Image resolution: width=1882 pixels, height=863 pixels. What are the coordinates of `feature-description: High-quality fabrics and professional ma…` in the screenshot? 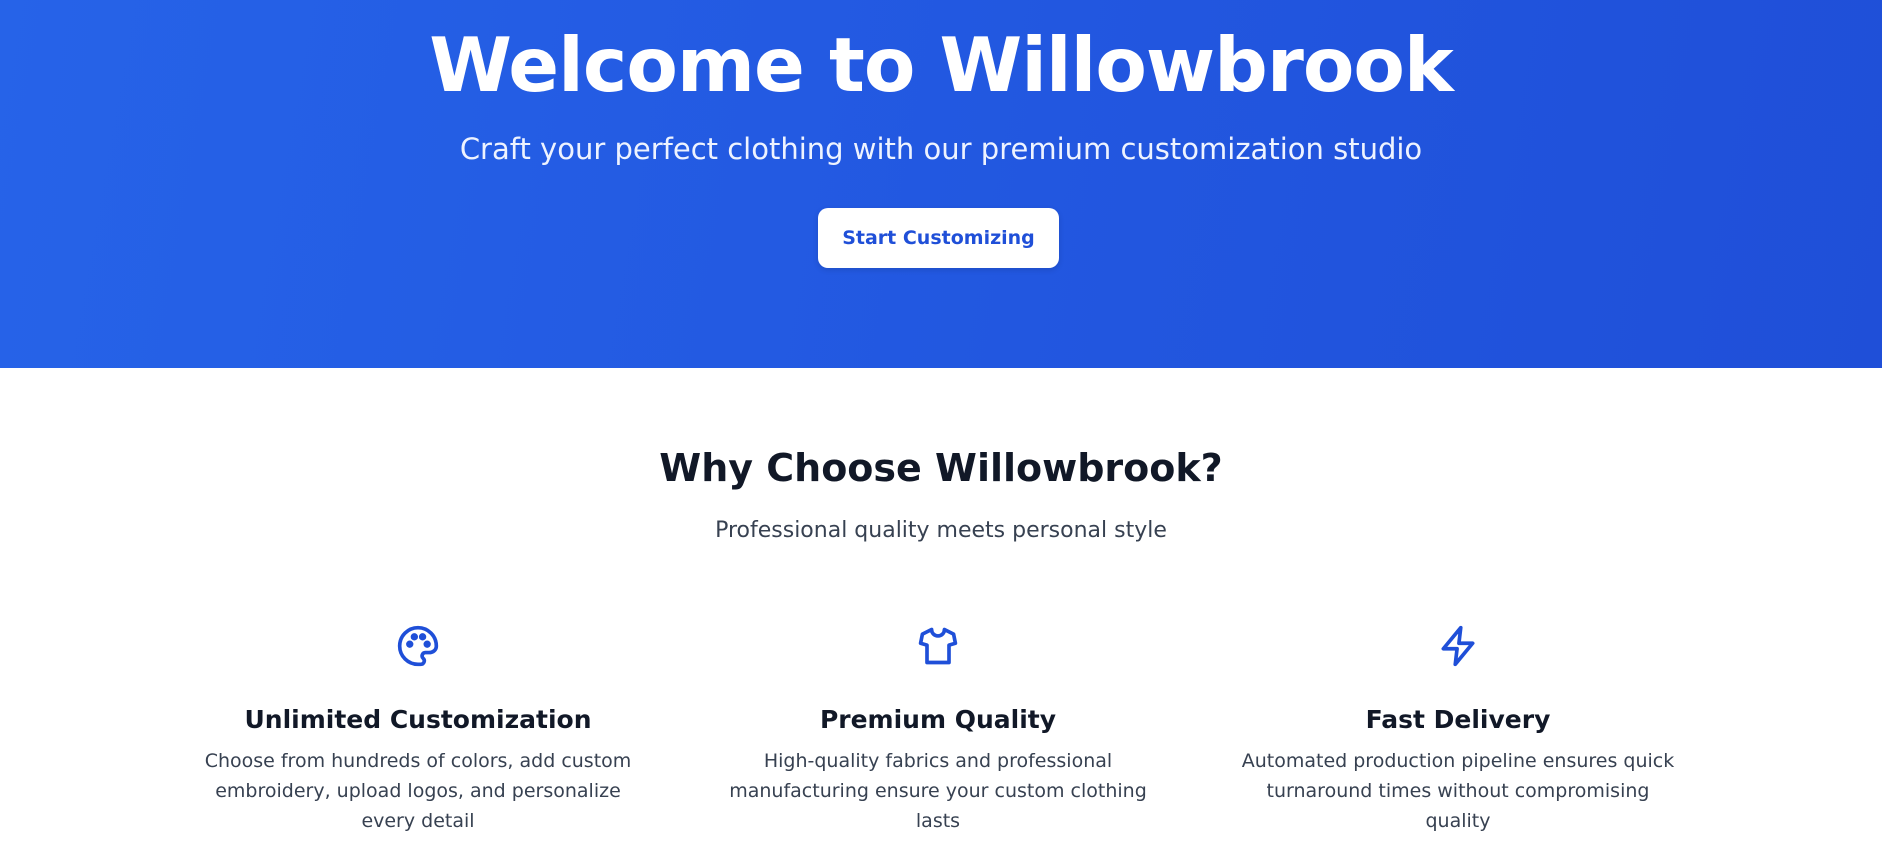 It's located at (938, 791).